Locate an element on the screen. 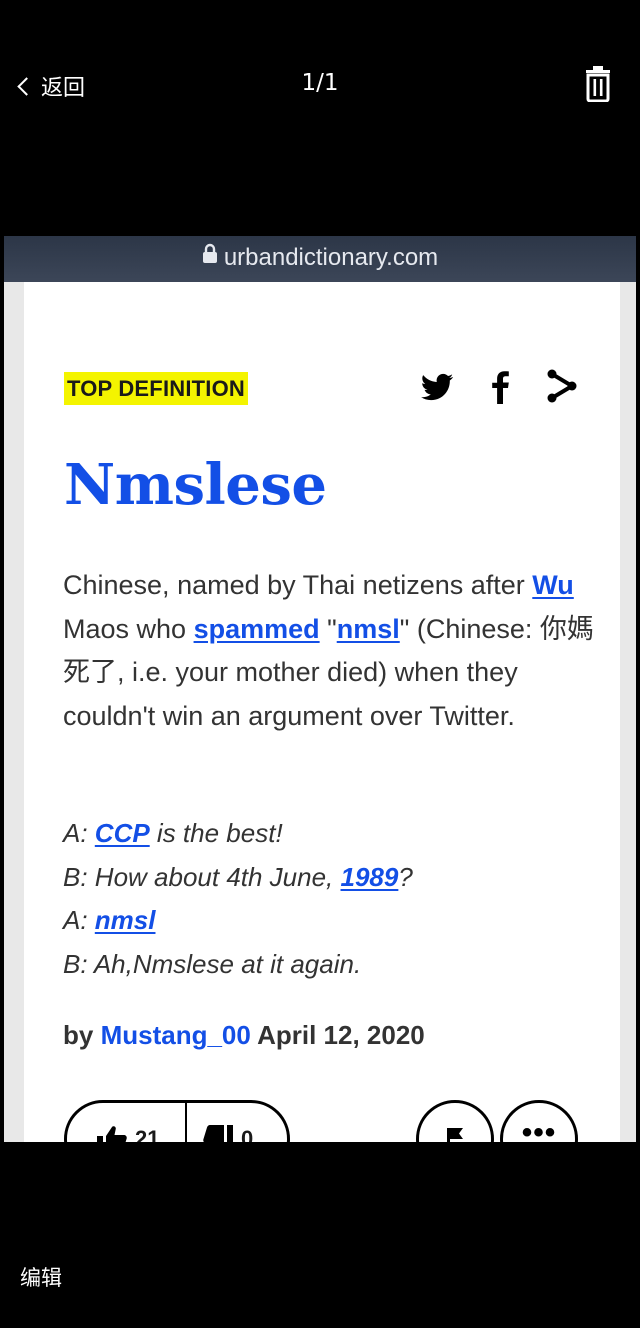  viewer-top-bar: 返回 1/1 is located at coordinates (320, 85).